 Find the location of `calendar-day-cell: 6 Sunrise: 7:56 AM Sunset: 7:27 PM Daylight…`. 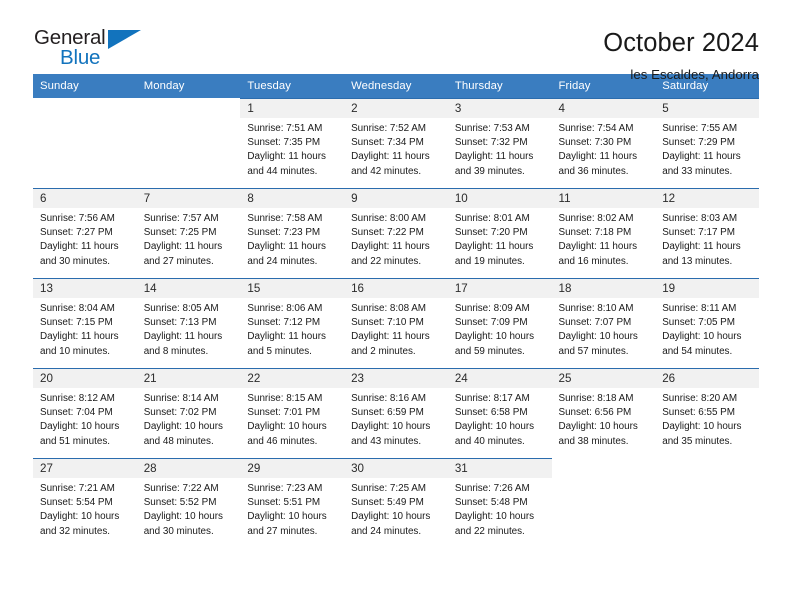

calendar-day-cell: 6 Sunrise: 7:56 AM Sunset: 7:27 PM Daylight… is located at coordinates (85, 233).